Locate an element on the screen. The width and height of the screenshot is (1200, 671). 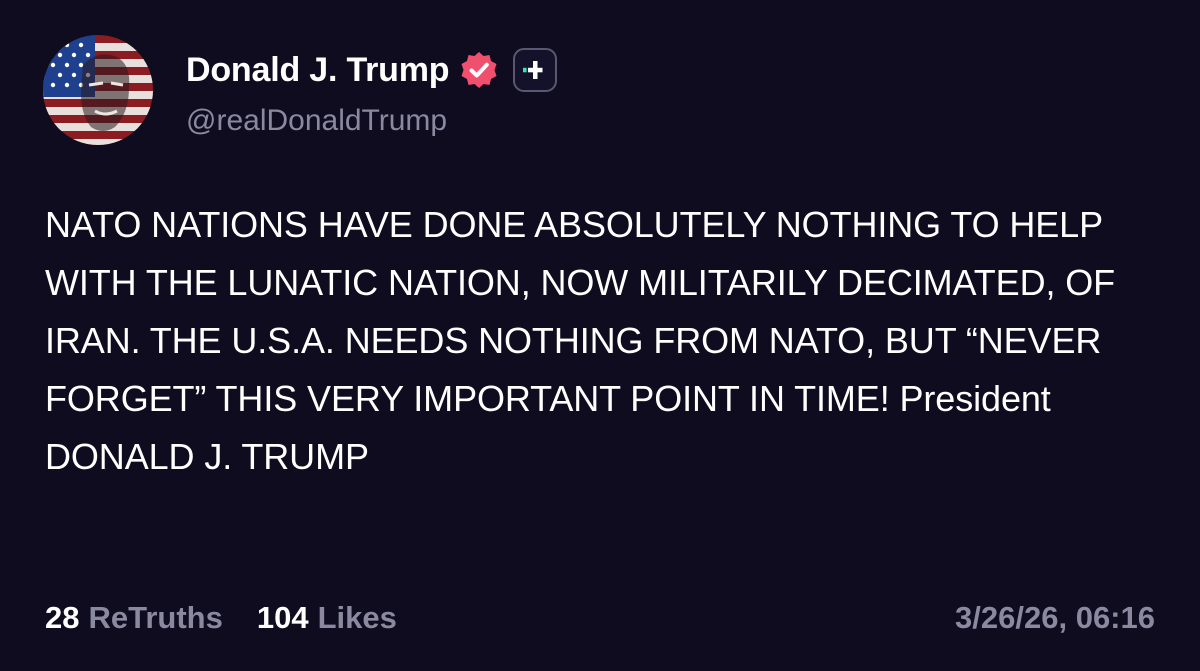
avatar-flag-portrait-icon is located at coordinates (98, 90).